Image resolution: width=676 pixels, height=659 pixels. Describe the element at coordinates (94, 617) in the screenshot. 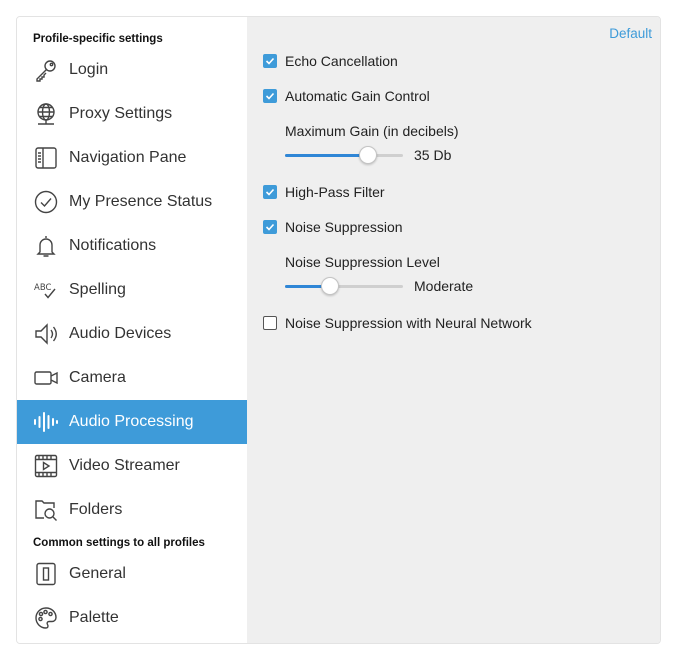

I see `sidebar-item-label: Palette` at that location.